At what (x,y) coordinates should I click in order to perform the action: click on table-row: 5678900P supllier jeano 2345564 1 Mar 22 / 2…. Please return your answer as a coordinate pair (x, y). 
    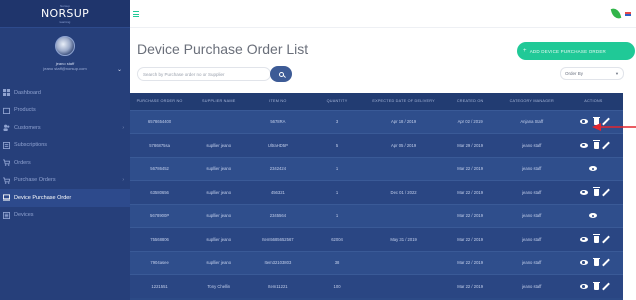
    Looking at the image, I should click on (376, 216).